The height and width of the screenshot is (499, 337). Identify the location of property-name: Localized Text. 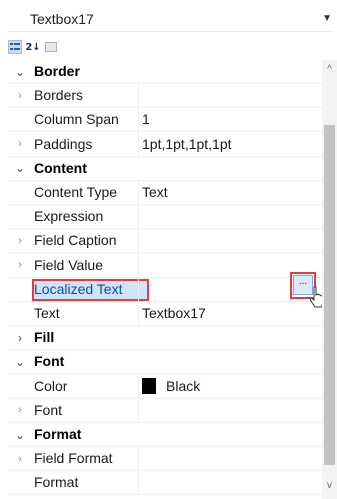
(78, 288).